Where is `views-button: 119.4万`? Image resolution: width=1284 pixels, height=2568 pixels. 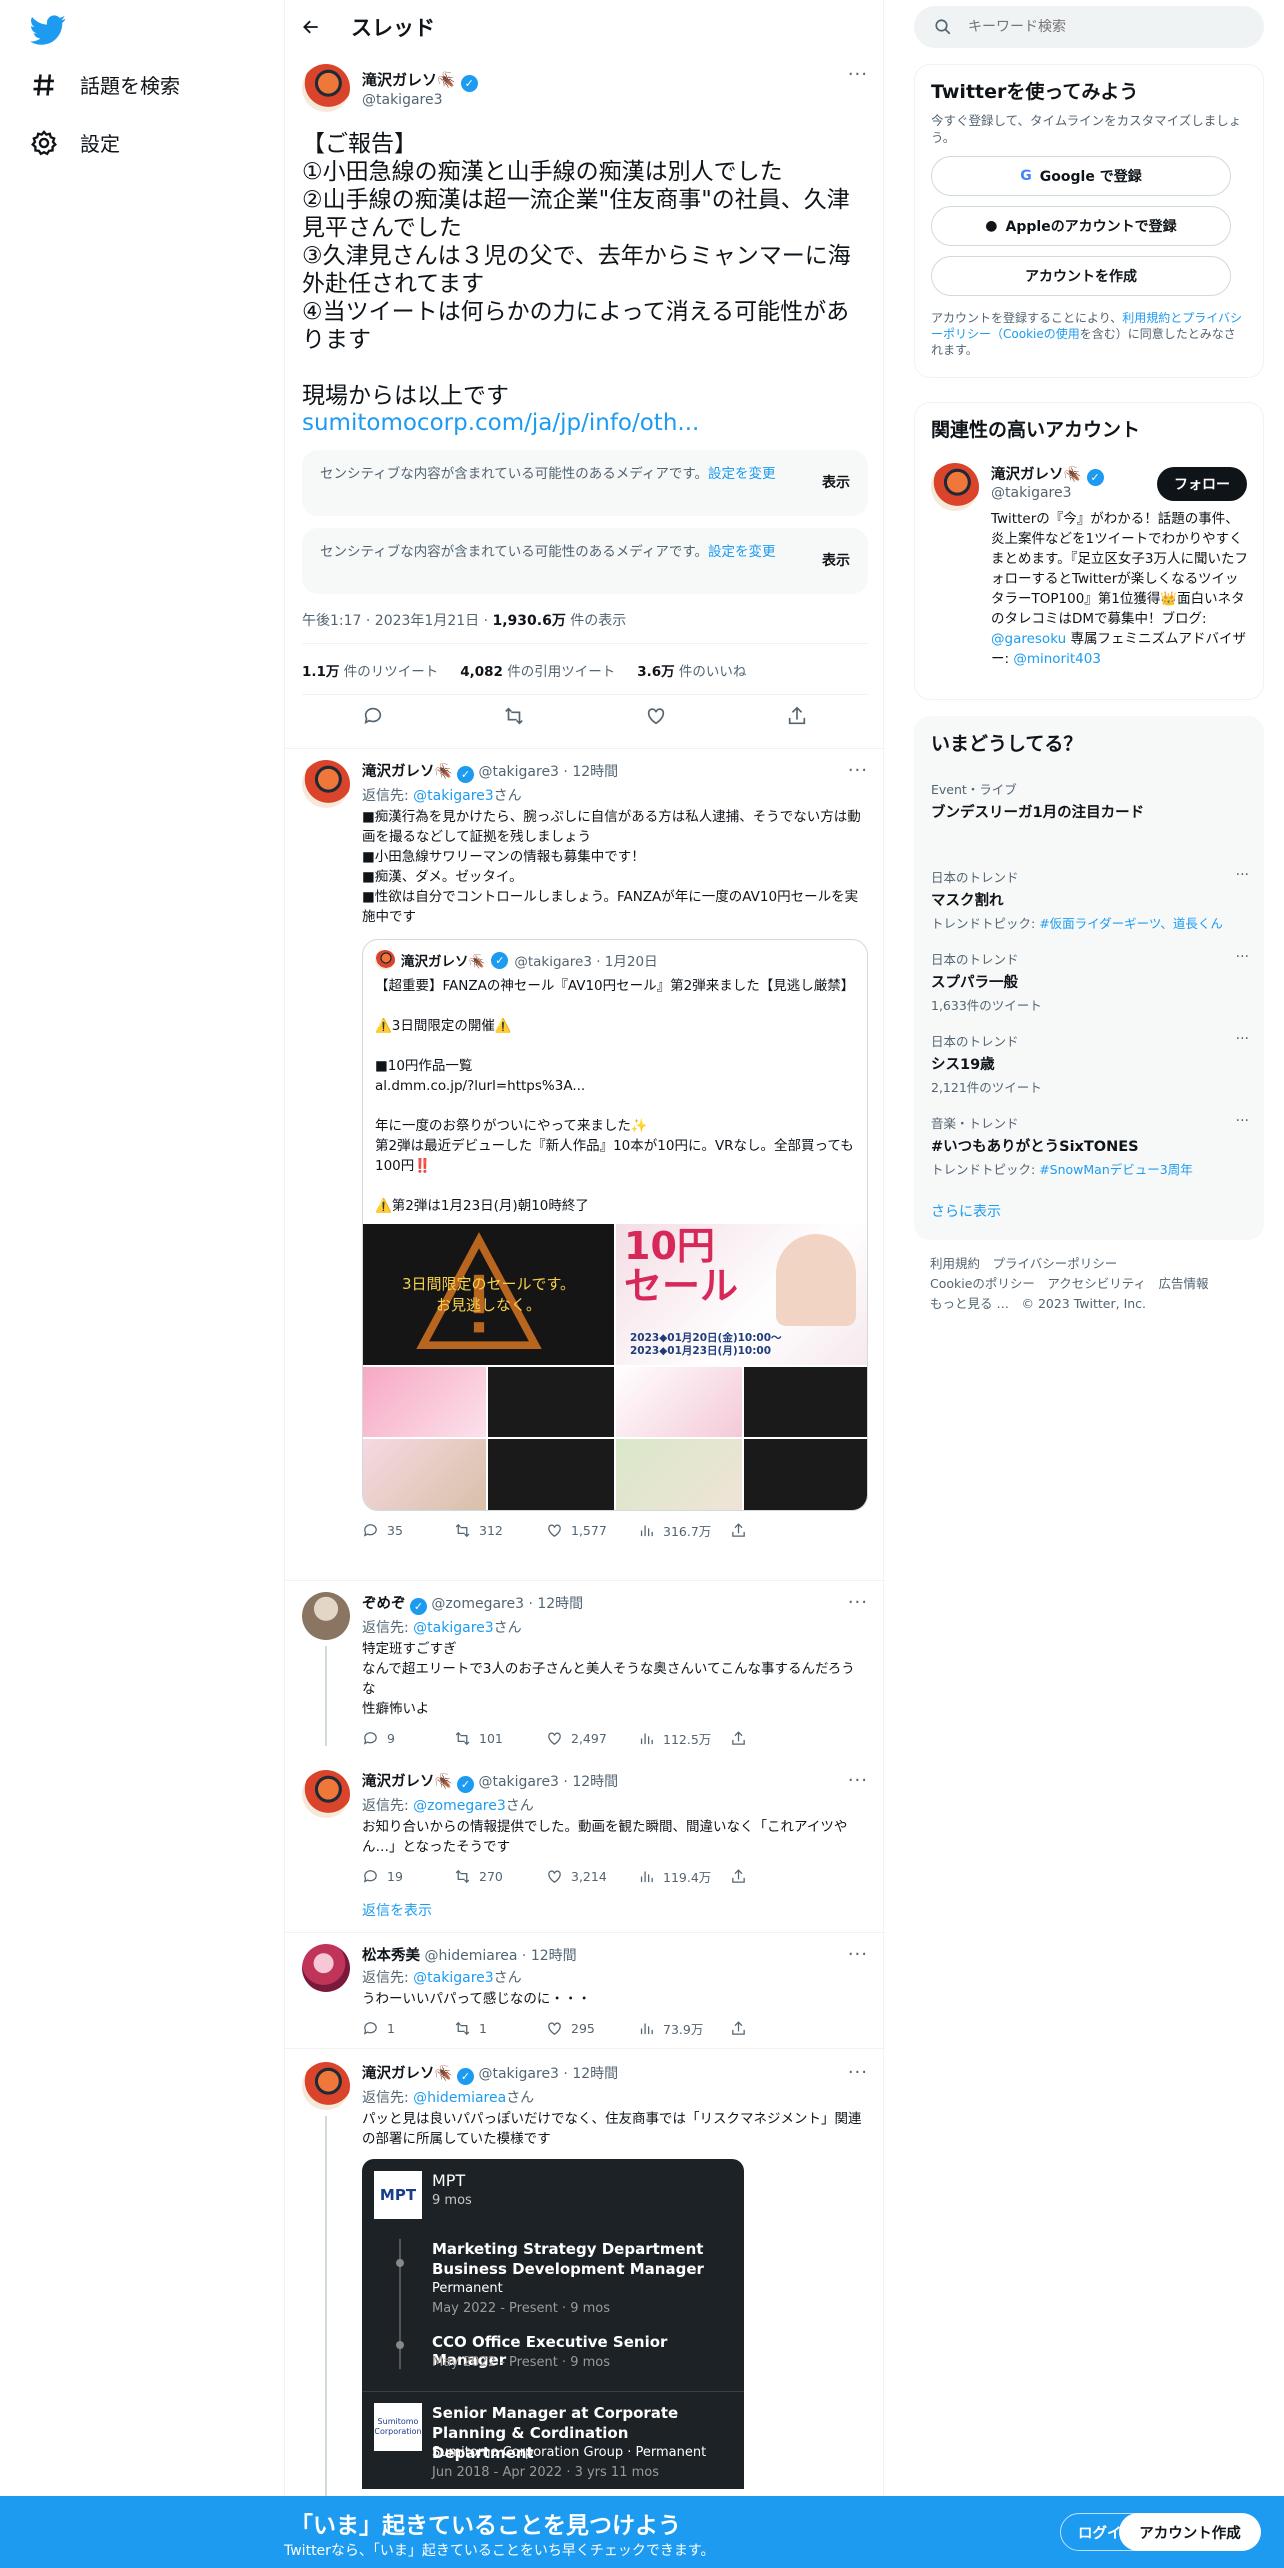 views-button: 119.4万 is located at coordinates (684, 1876).